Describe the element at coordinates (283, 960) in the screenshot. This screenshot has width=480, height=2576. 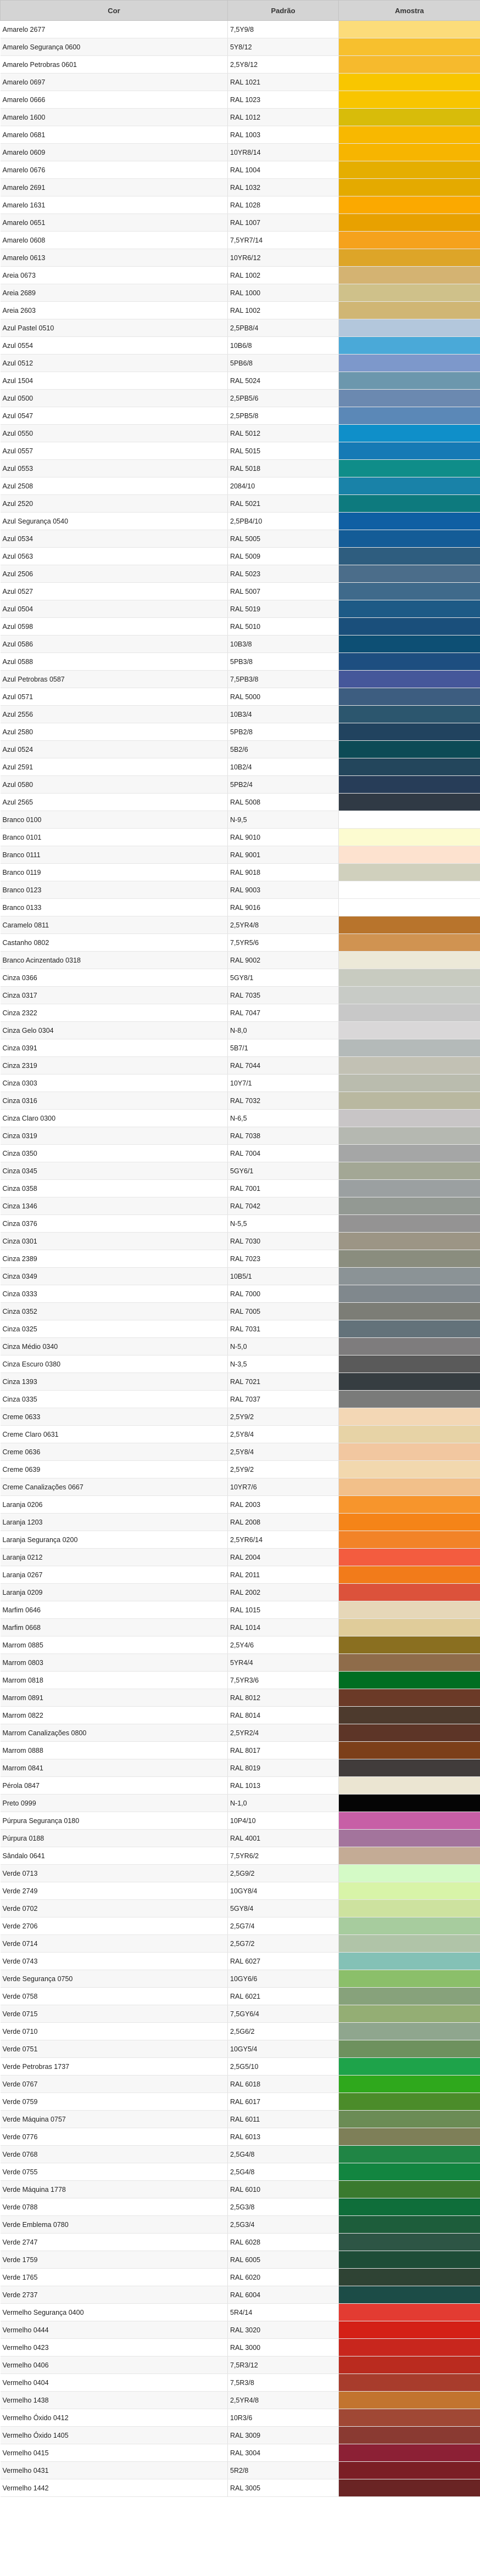
I see `padrao-cell: RAL 9002` at that location.